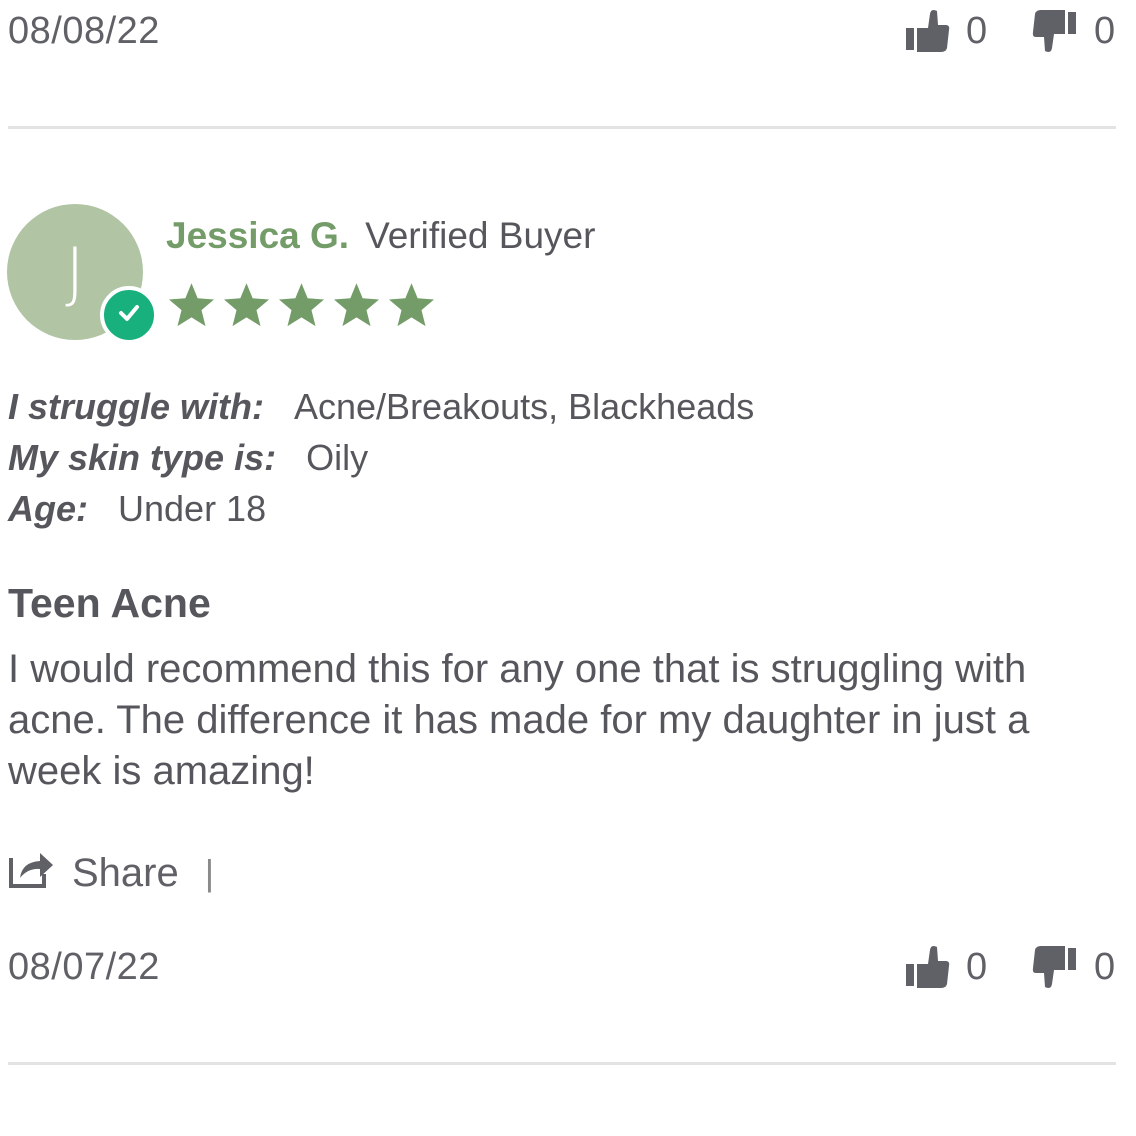 The height and width of the screenshot is (1136, 1136). I want to click on attribute-label: I struggle with:, so click(136, 406).